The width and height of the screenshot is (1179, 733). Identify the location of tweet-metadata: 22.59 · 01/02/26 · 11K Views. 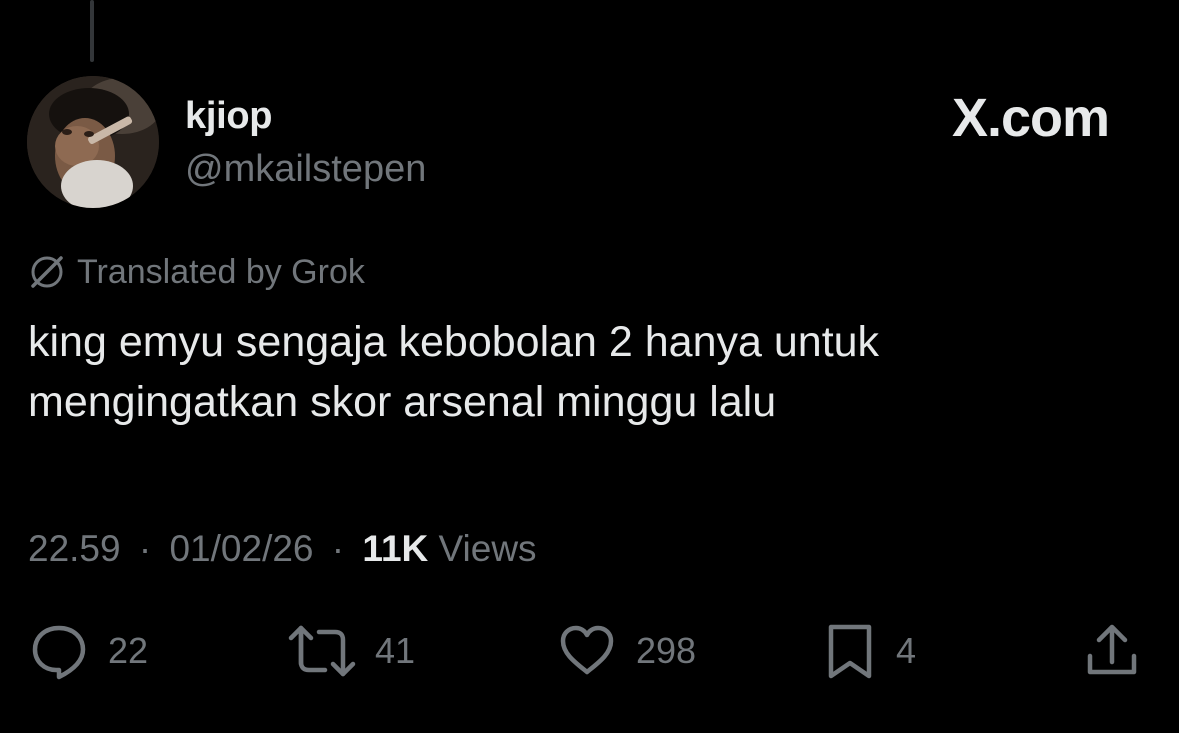
(282, 549).